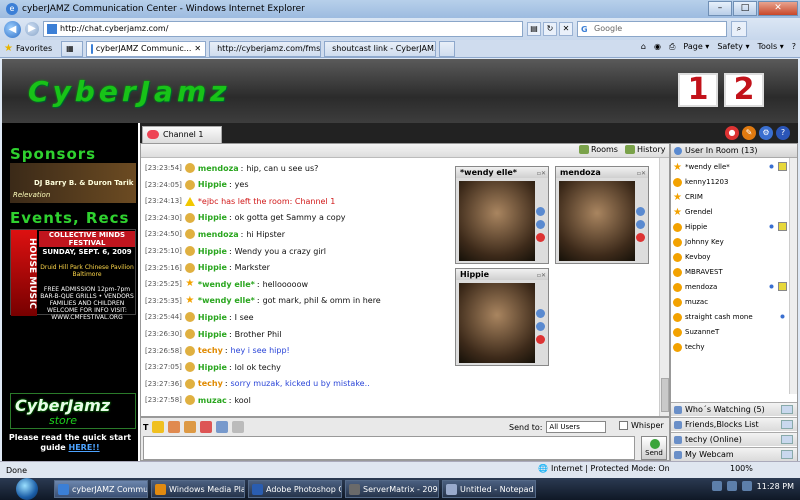  What do you see at coordinates (730, 167) in the screenshot?
I see `user-list-item: ★ *wendy elle*` at bounding box center [730, 167].